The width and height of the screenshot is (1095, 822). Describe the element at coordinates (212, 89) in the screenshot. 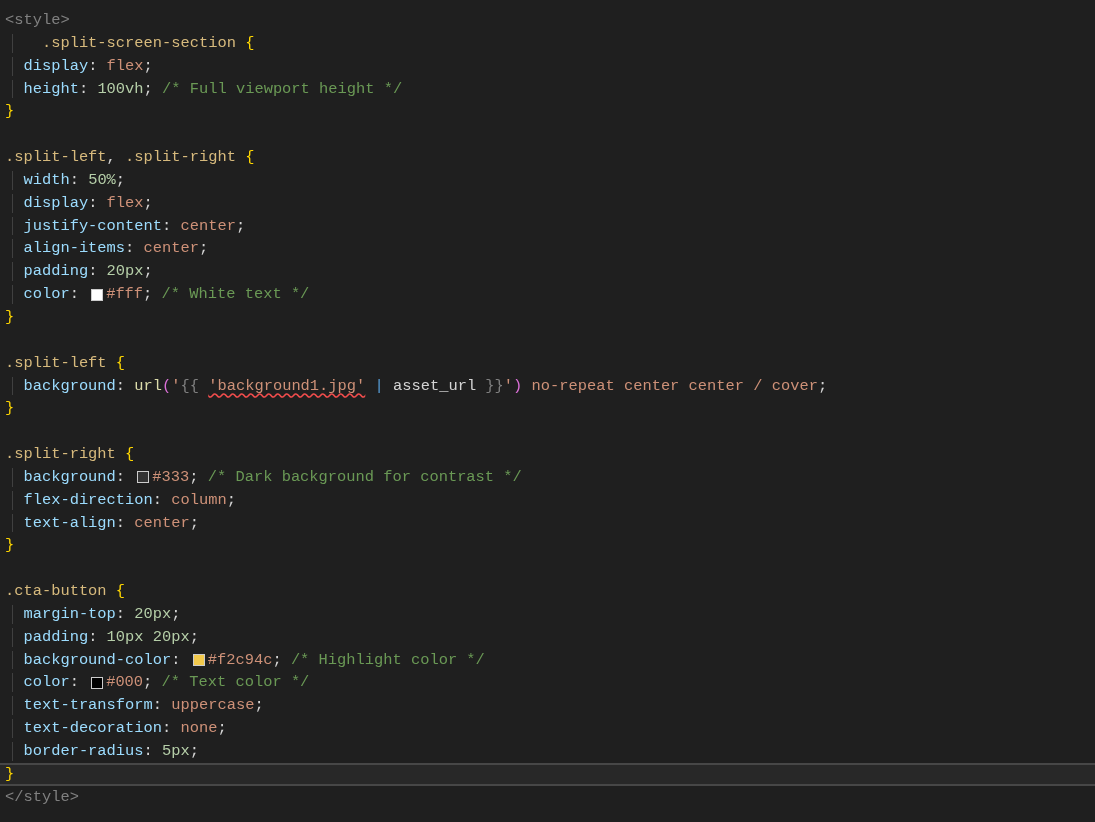

I see `code-text: height: 100vh; /* Full viewport height */` at that location.